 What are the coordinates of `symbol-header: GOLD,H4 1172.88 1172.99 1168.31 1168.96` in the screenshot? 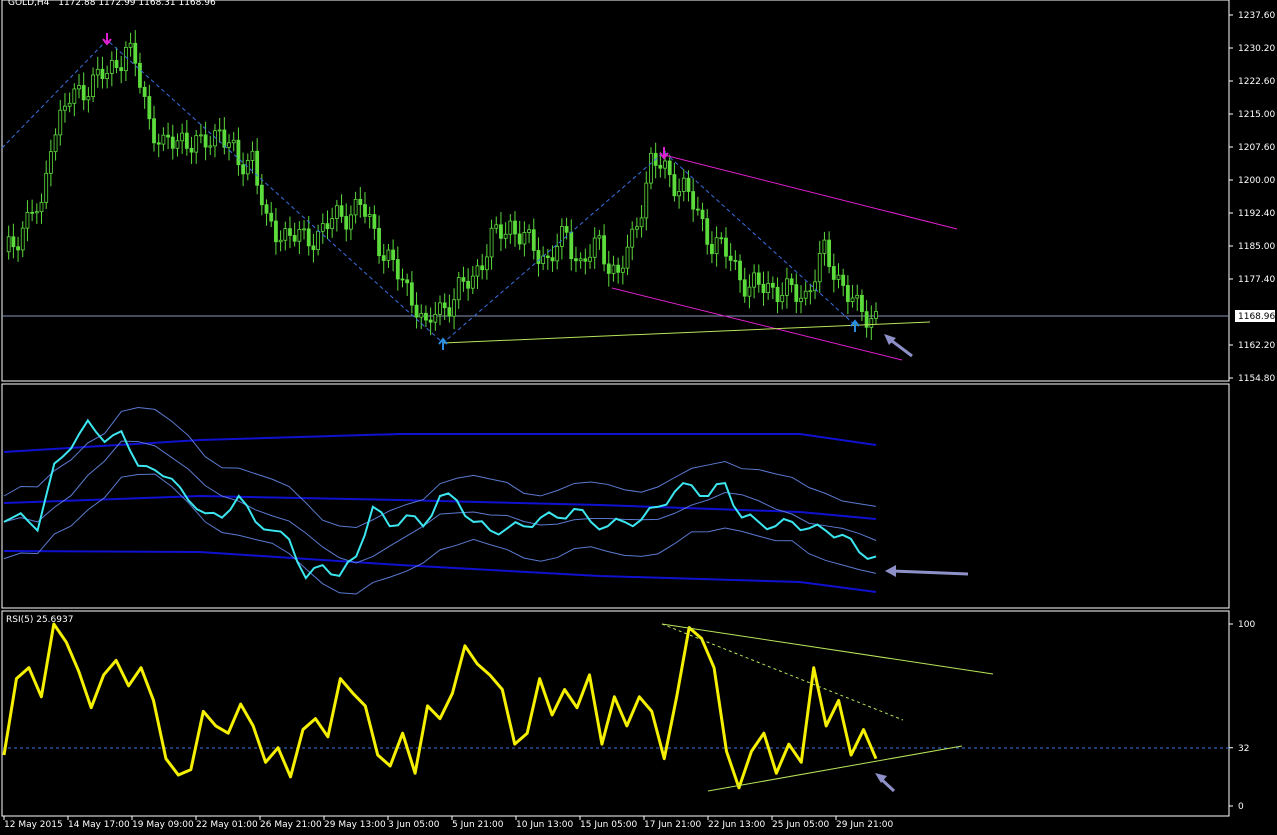 It's located at (112, 4).